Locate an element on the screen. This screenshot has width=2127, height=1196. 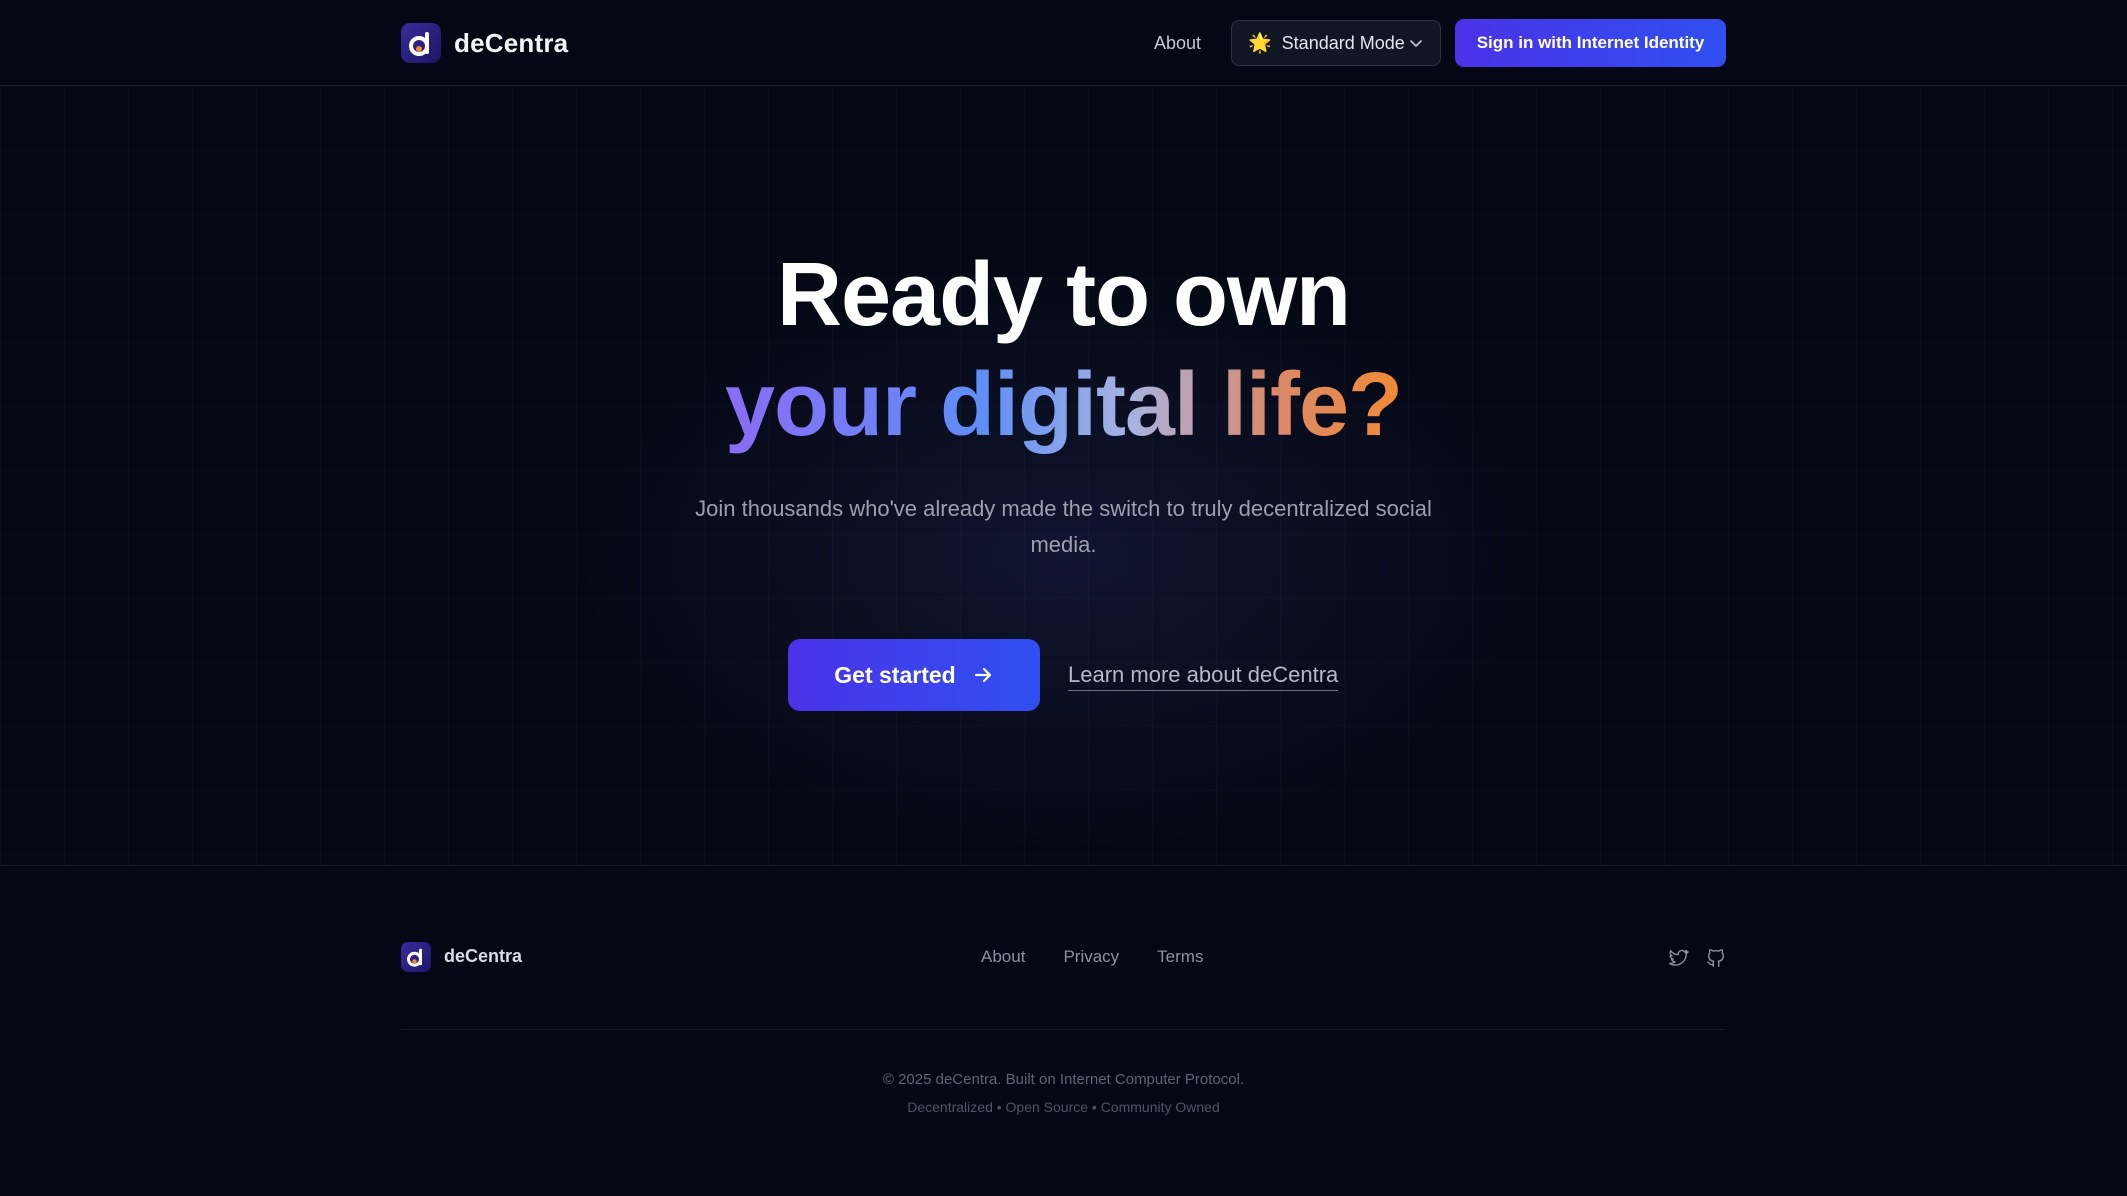
nav-link-about: About is located at coordinates (1177, 43).